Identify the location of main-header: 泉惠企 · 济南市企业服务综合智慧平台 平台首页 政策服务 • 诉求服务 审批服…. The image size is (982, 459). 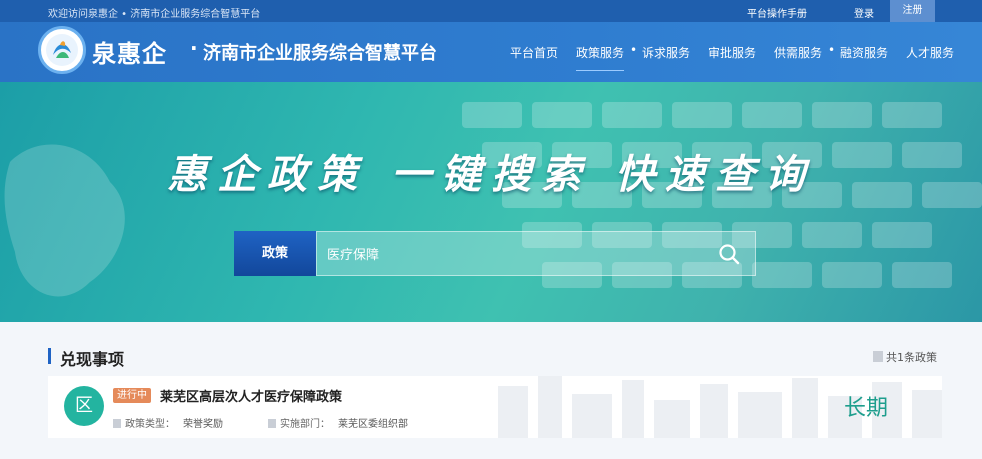
(491, 52).